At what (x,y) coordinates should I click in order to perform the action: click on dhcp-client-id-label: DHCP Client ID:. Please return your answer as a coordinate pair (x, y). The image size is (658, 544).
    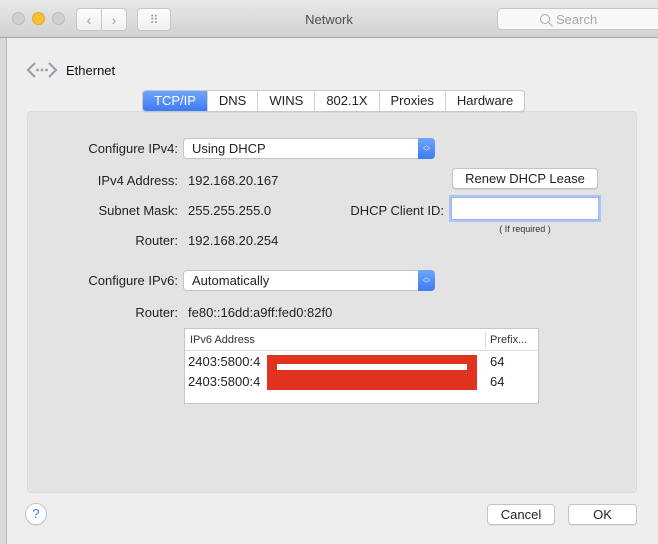
    Looking at the image, I should click on (397, 210).